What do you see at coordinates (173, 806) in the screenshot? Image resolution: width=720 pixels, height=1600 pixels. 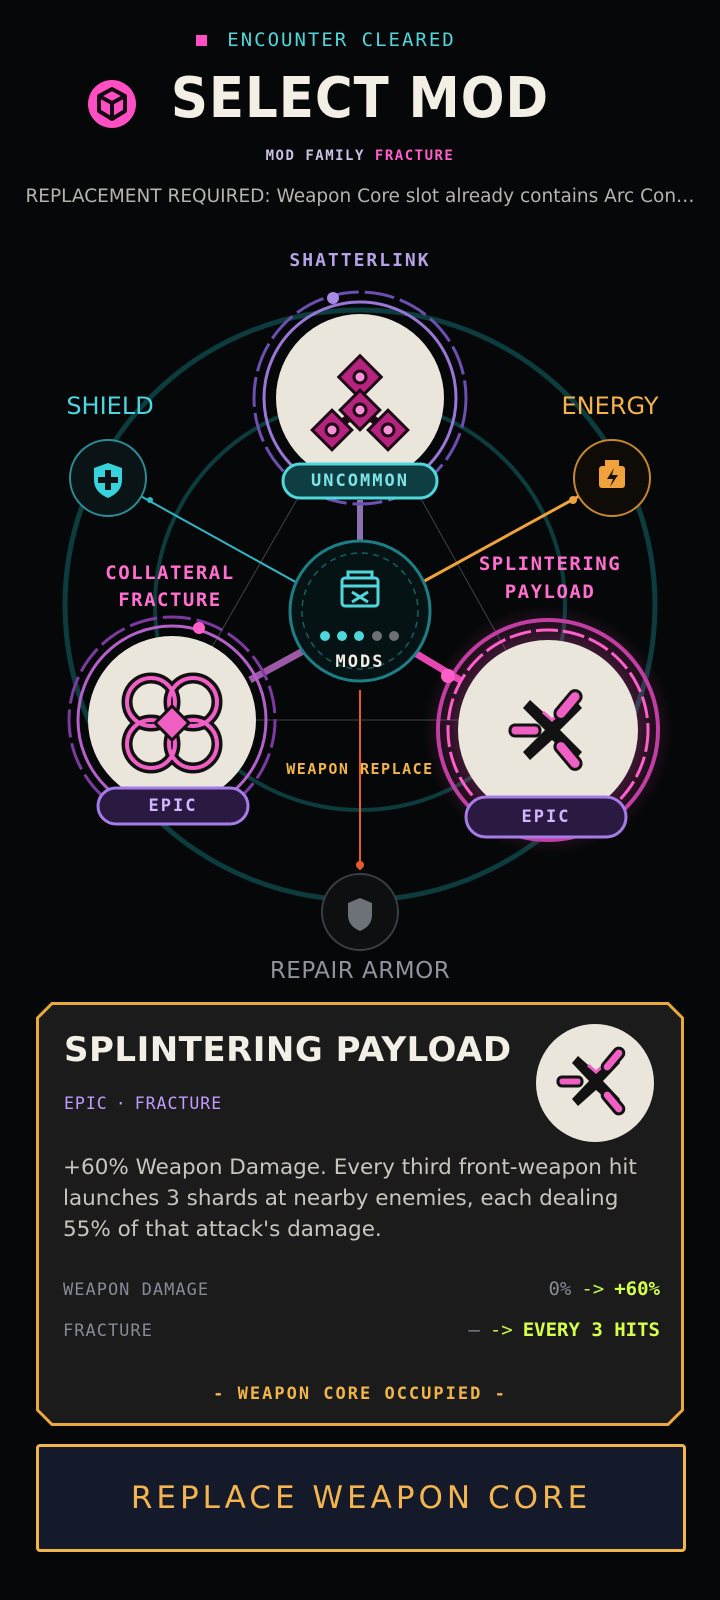 I see `rarity-label-epic-left: EPIC` at bounding box center [173, 806].